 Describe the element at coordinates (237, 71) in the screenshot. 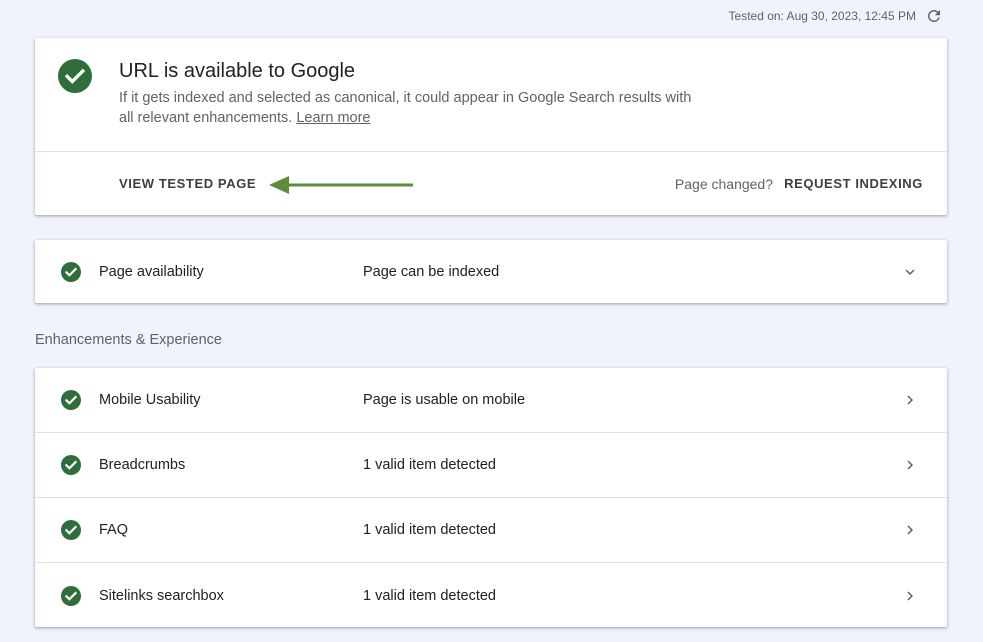

I see `status-title: URL is available to Google` at that location.